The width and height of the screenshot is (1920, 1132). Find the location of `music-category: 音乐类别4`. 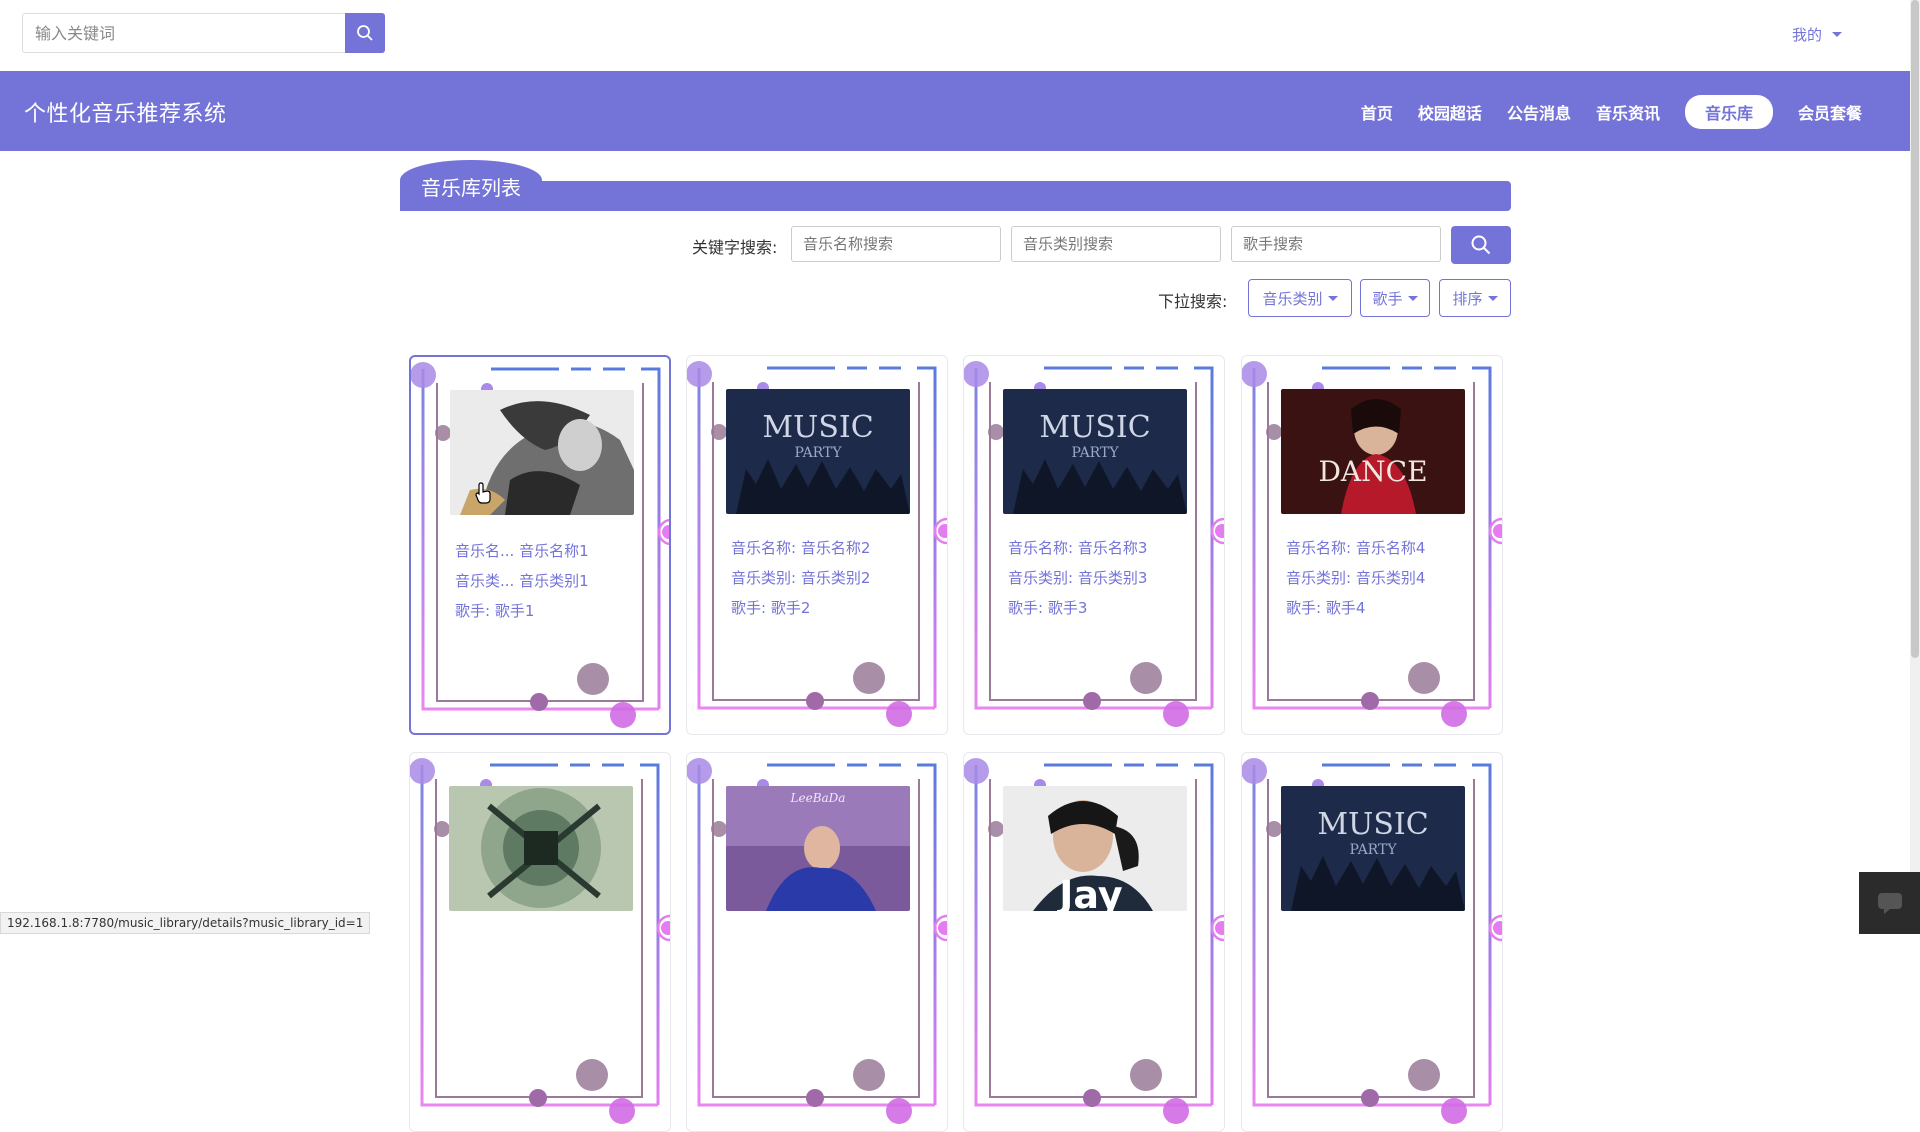

music-category: 音乐类别4 is located at coordinates (1390, 578).